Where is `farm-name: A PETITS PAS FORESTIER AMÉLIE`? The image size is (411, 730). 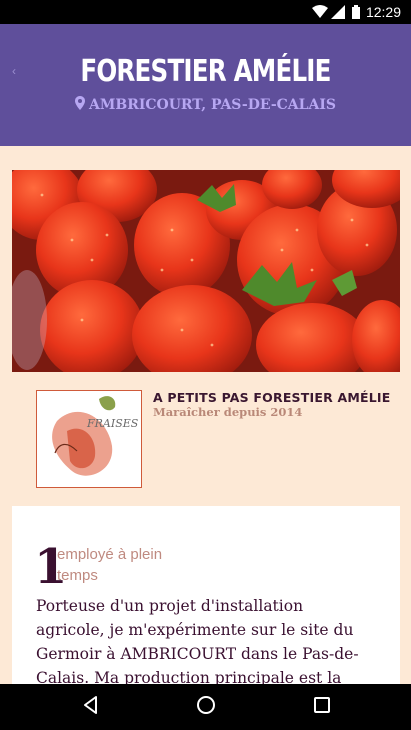 farm-name: A PETITS PAS FORESTIER AMÉLIE is located at coordinates (272, 397).